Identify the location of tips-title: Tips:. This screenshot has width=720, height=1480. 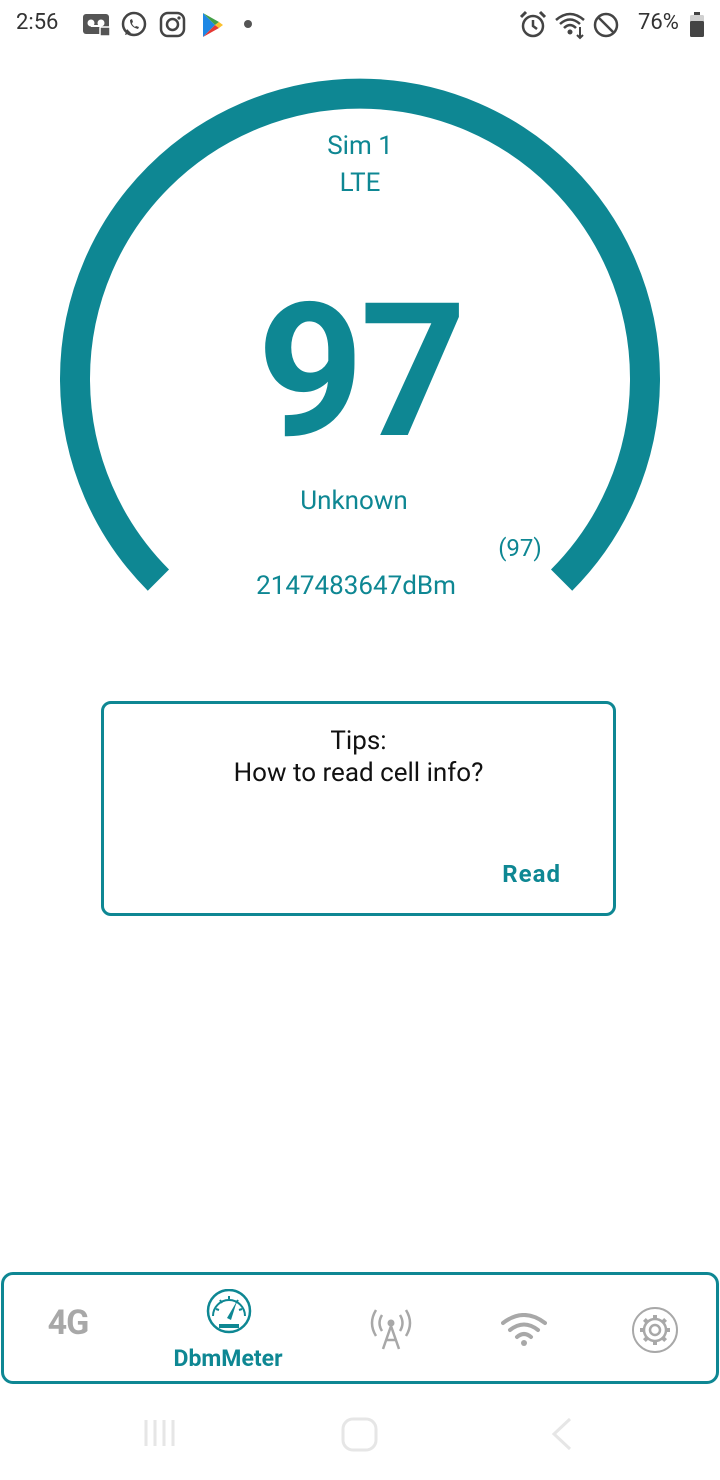
(358, 741).